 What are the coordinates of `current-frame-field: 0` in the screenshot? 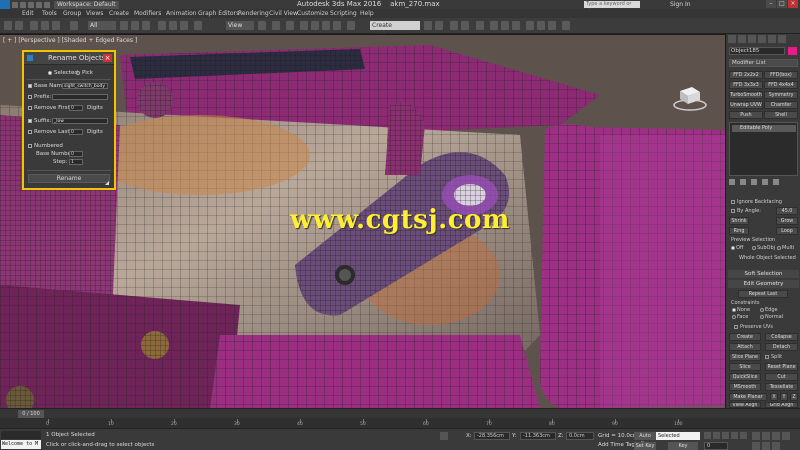 It's located at (716, 446).